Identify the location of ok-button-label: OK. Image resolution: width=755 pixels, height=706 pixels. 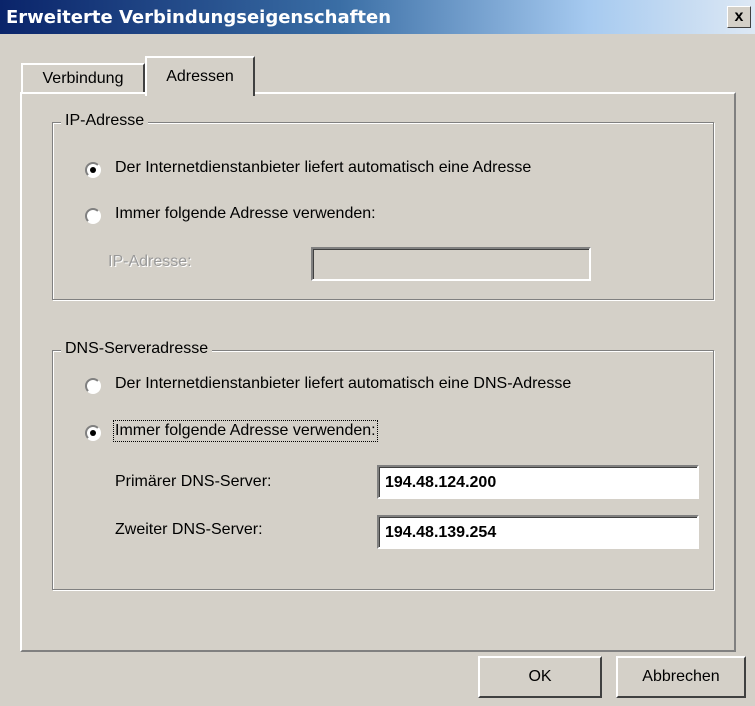
(540, 676).